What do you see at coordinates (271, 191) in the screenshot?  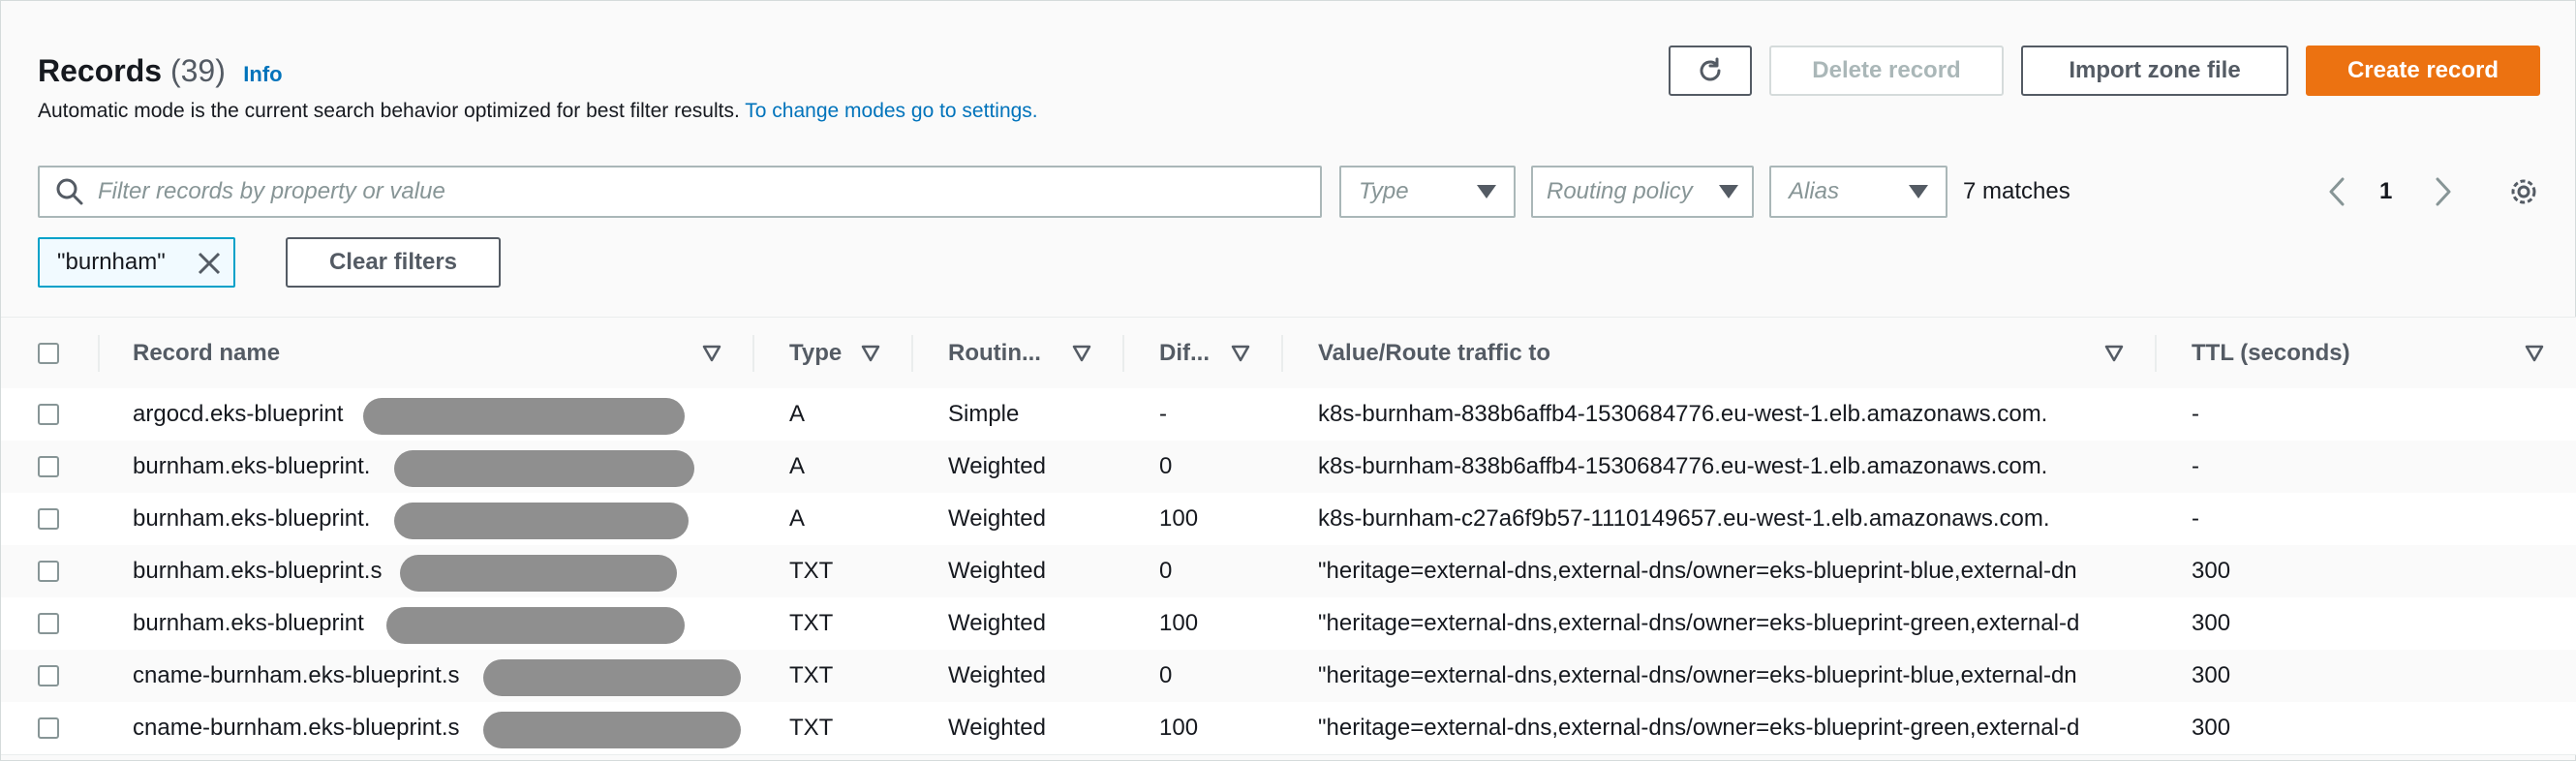 I see `search-placeholder: Filter records by property or value` at bounding box center [271, 191].